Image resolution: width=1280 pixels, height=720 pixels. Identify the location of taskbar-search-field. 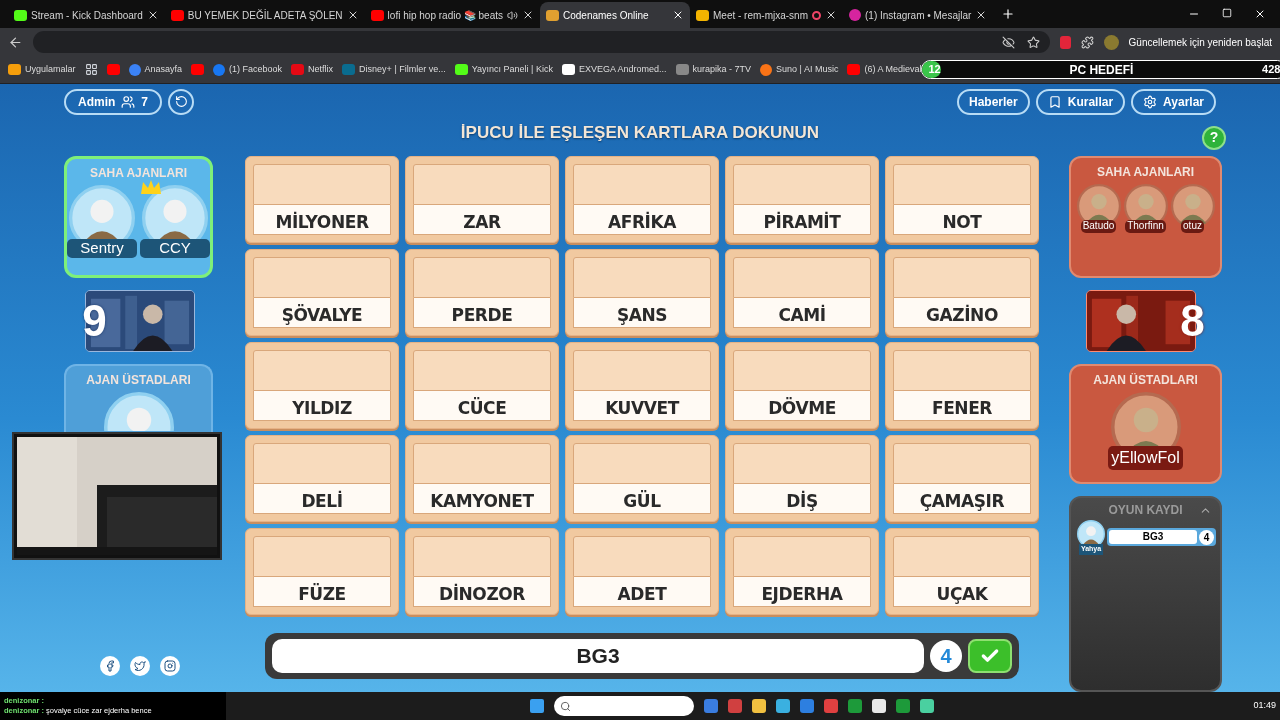
(624, 706).